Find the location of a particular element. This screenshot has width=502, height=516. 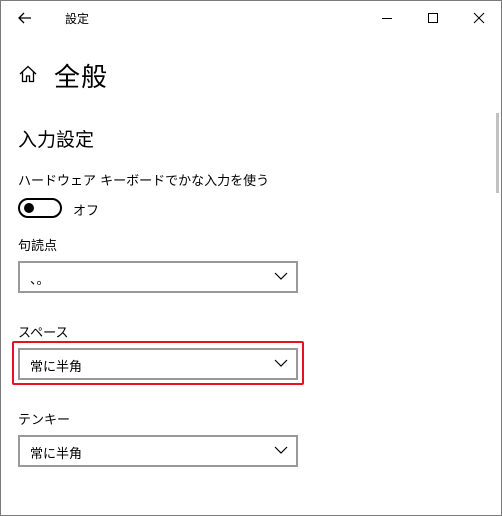

section-title: 入力設定 is located at coordinates (56, 140).